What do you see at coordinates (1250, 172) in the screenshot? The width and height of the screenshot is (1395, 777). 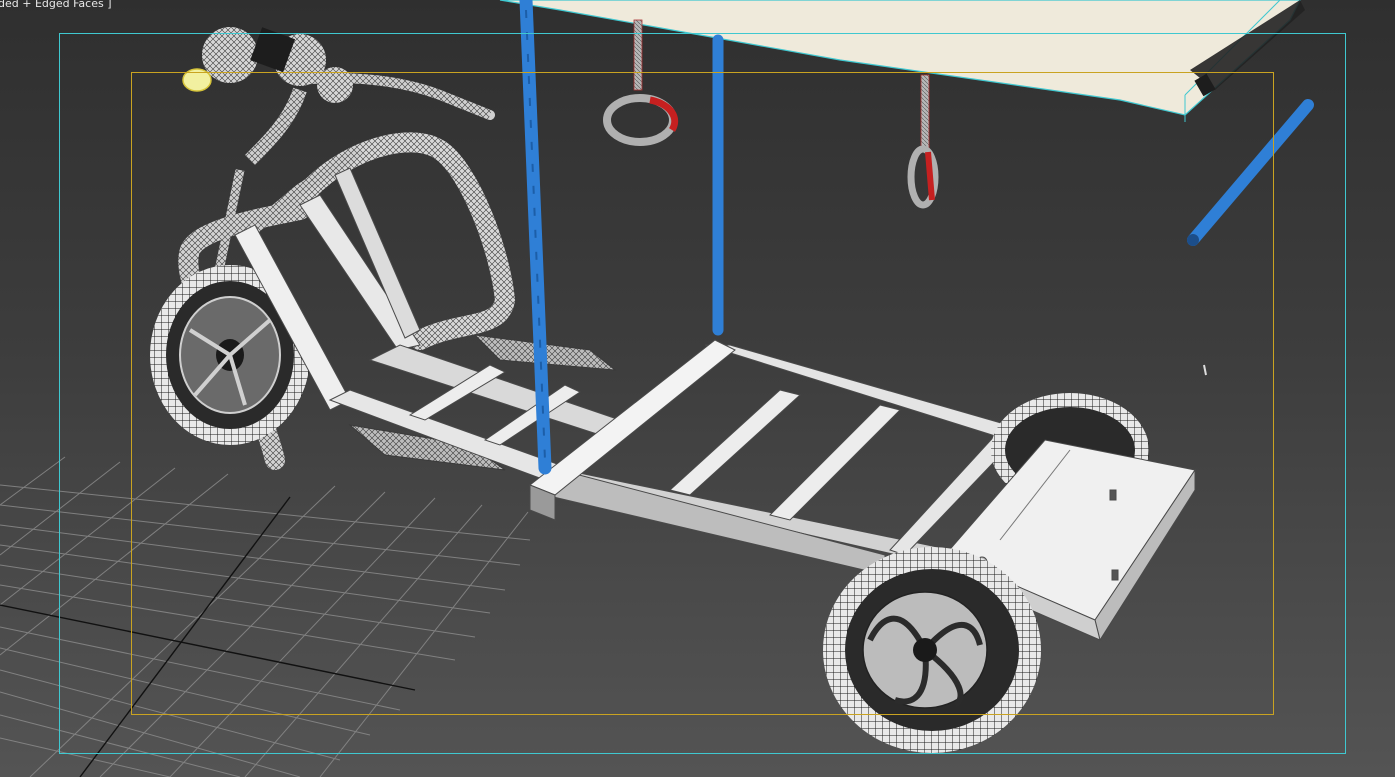 I see `pole-detached` at bounding box center [1250, 172].